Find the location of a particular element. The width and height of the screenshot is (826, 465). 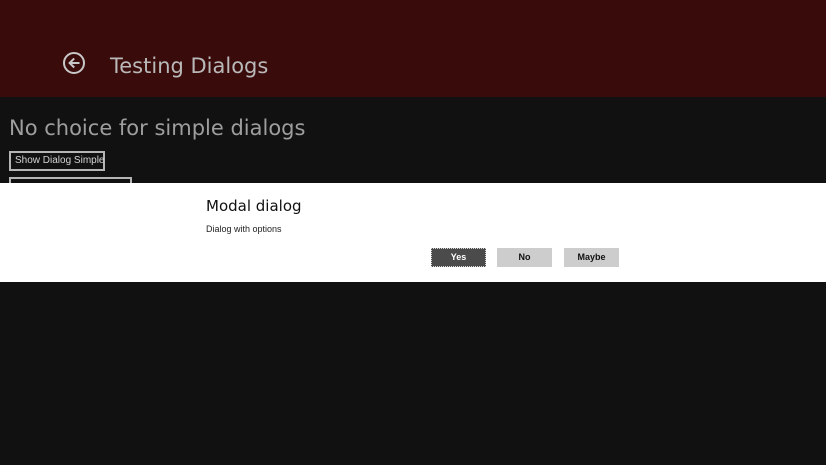

maybe-button: Maybe is located at coordinates (591, 257).